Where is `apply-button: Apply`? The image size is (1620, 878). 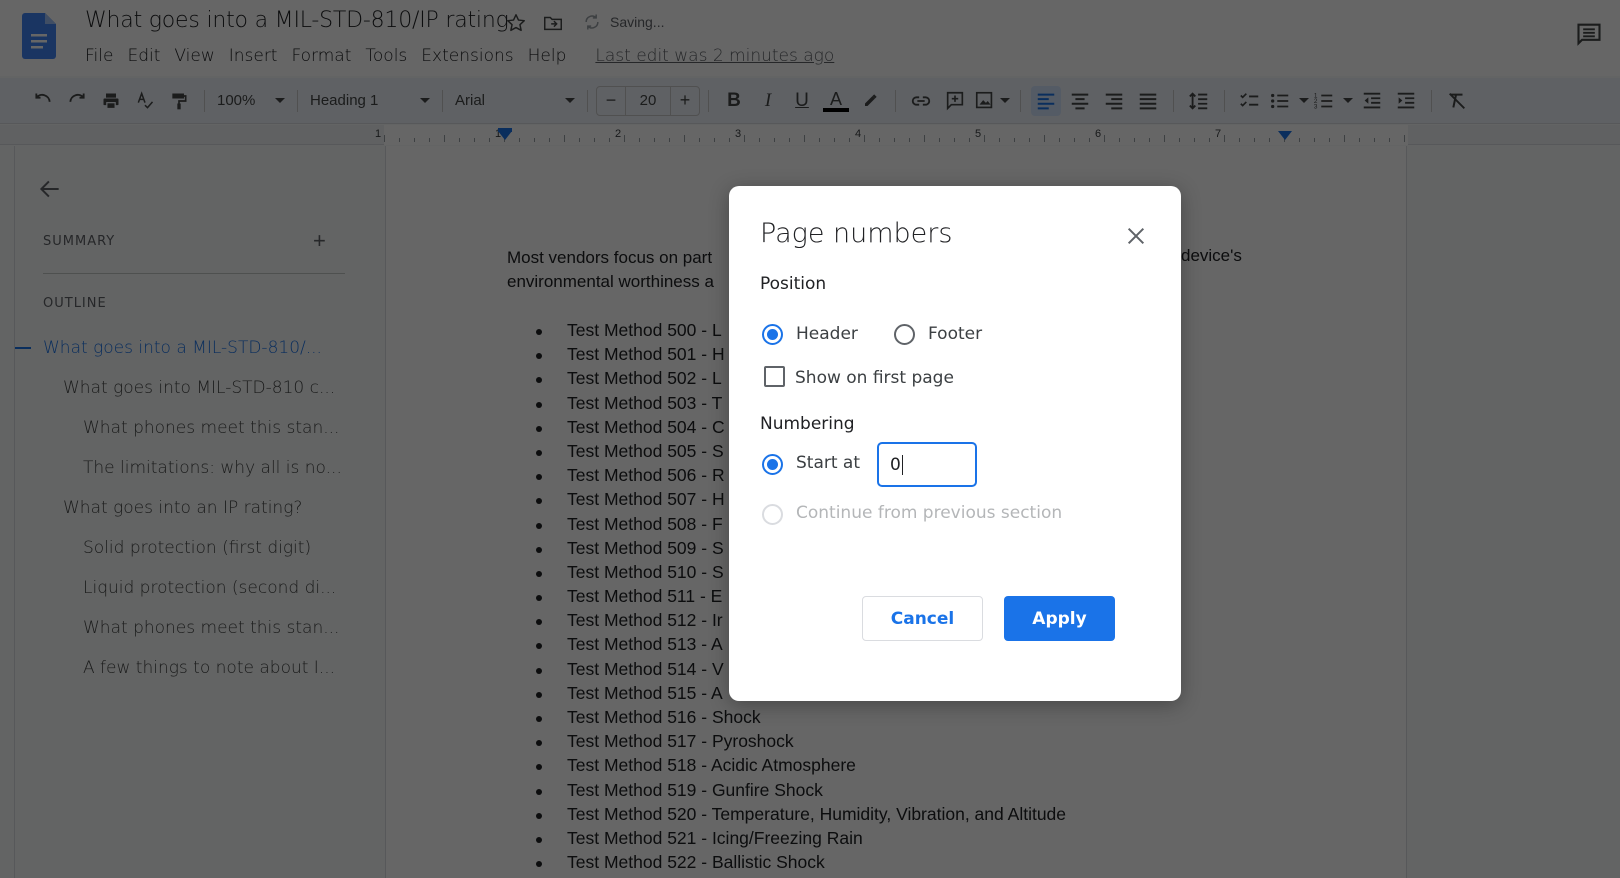
apply-button: Apply is located at coordinates (1059, 618).